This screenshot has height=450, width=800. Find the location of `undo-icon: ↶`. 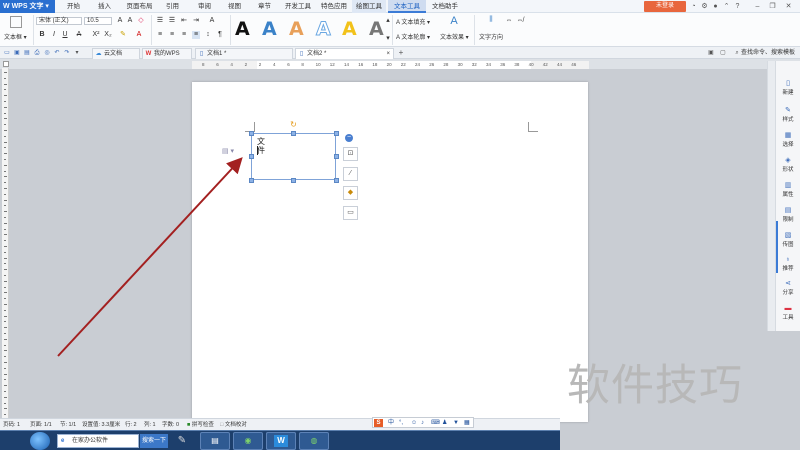

undo-icon: ↶ is located at coordinates (57, 53).